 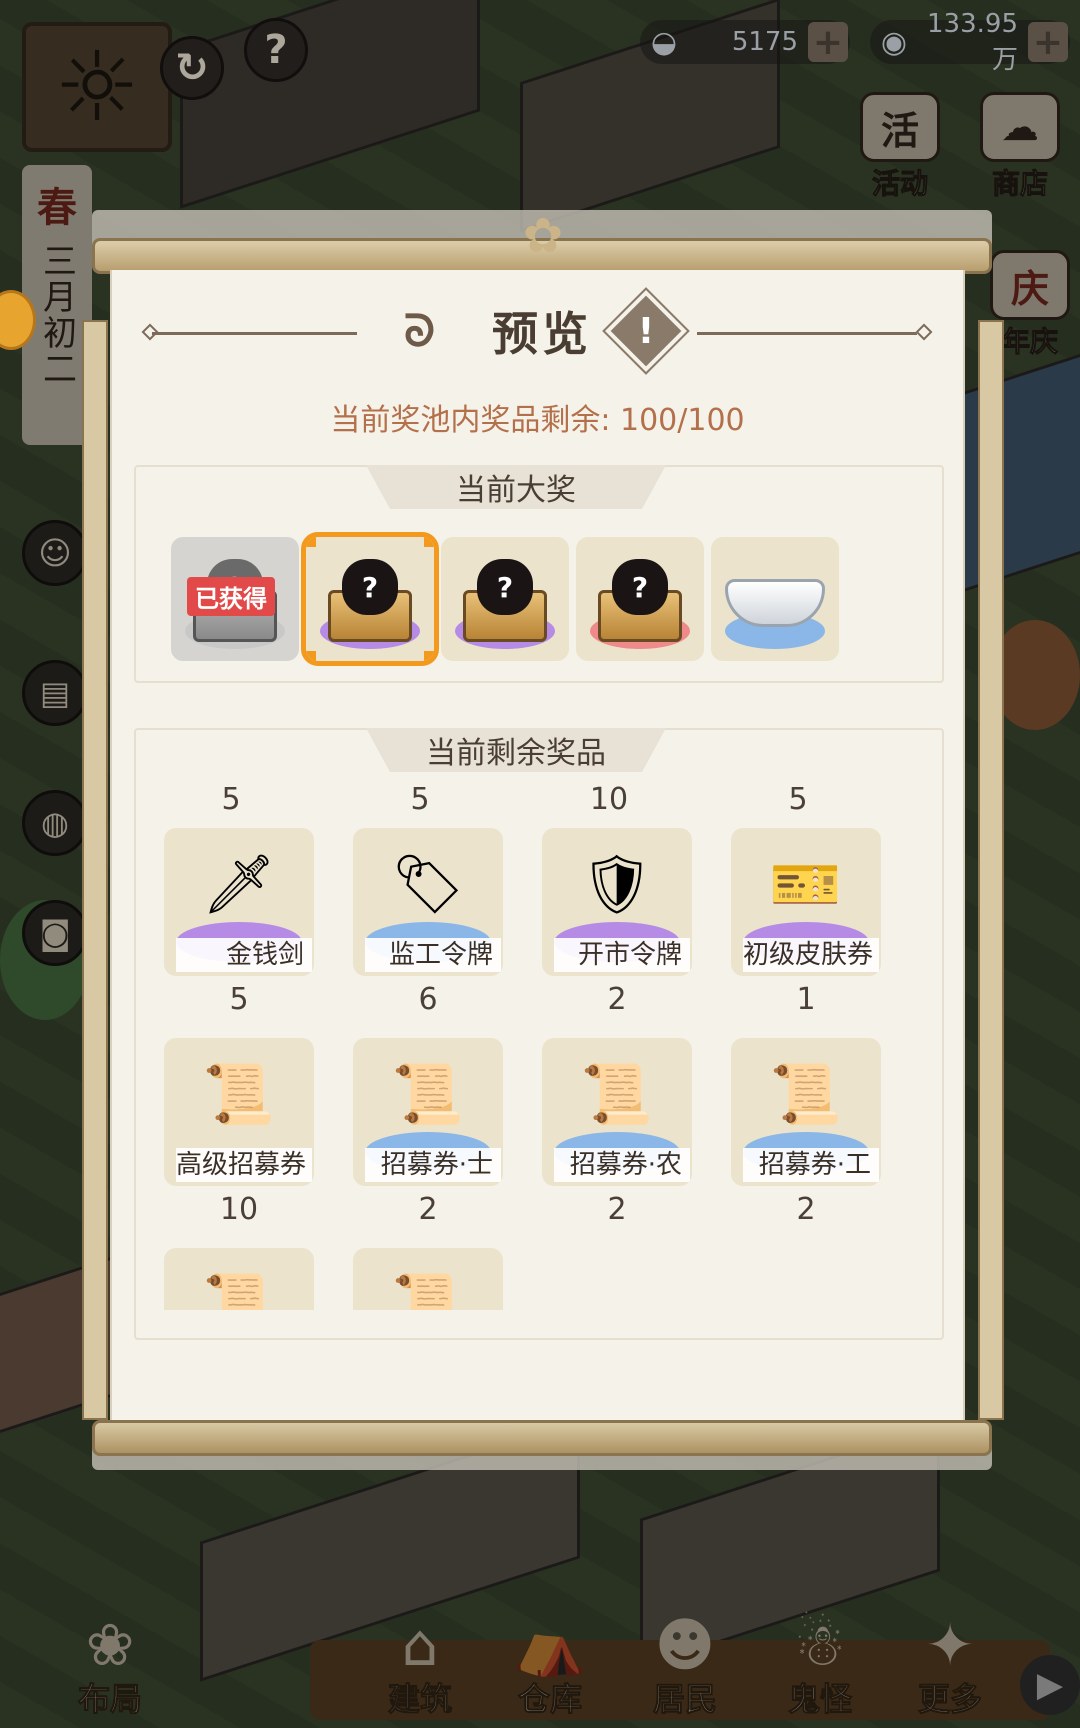 I want to click on farmer-recruit-ticket-icon: 📜, so click(x=617, y=1094).